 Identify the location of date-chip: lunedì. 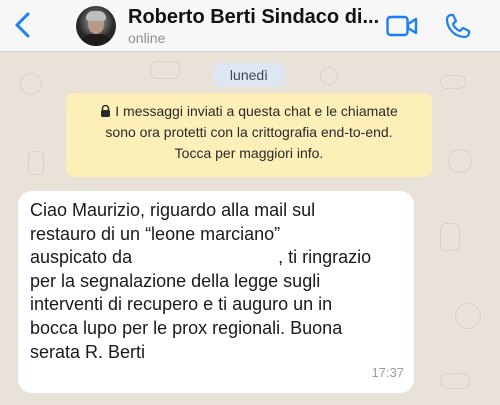
(249, 75).